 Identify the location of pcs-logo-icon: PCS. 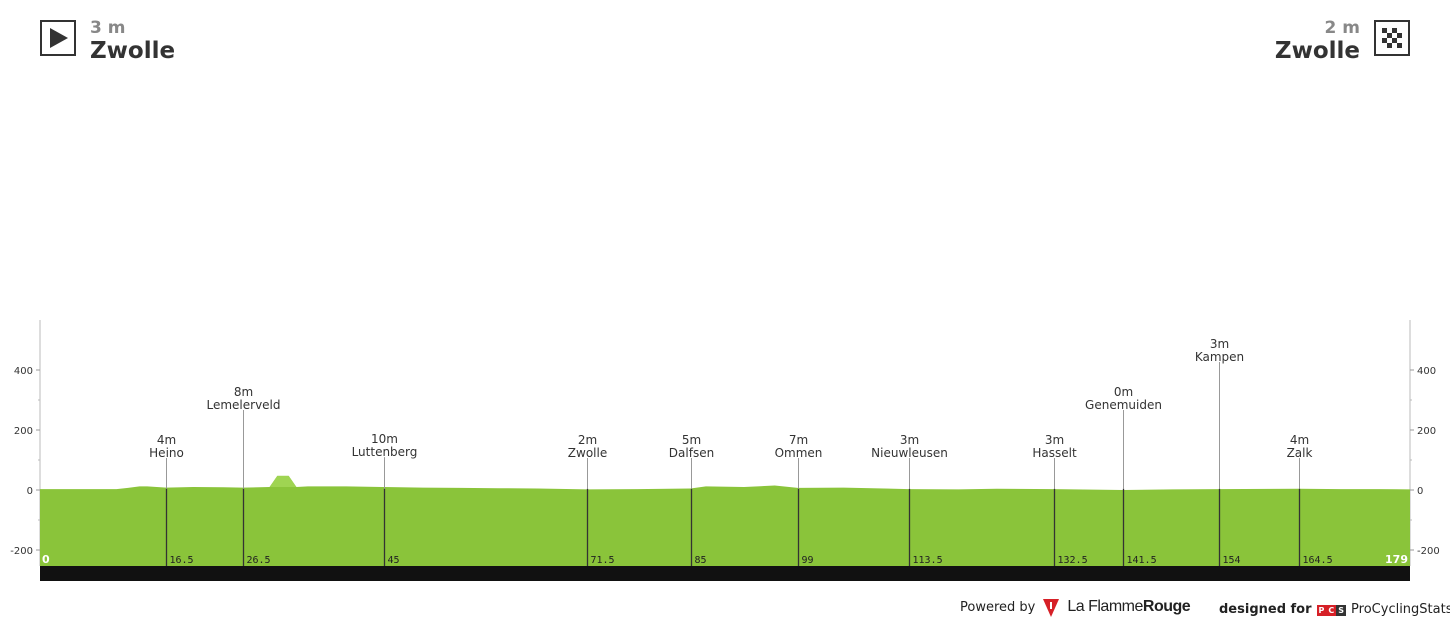
(1331, 610).